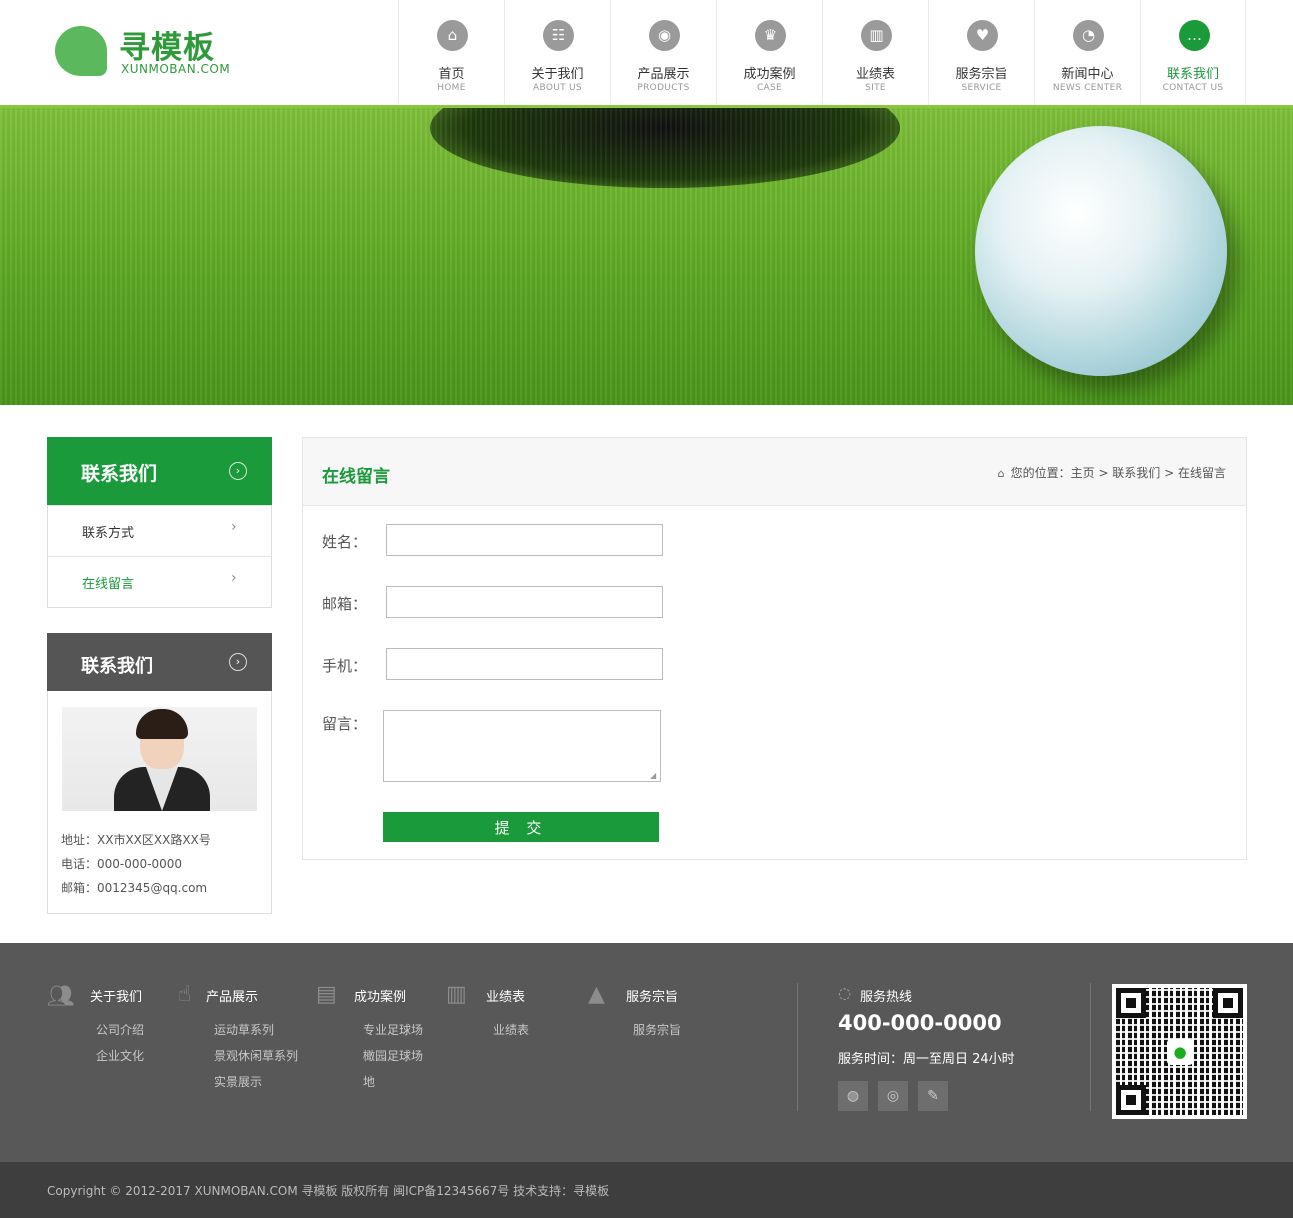 The width and height of the screenshot is (1293, 1218). Describe the element at coordinates (524, 664) in the screenshot. I see `phone-input` at that location.